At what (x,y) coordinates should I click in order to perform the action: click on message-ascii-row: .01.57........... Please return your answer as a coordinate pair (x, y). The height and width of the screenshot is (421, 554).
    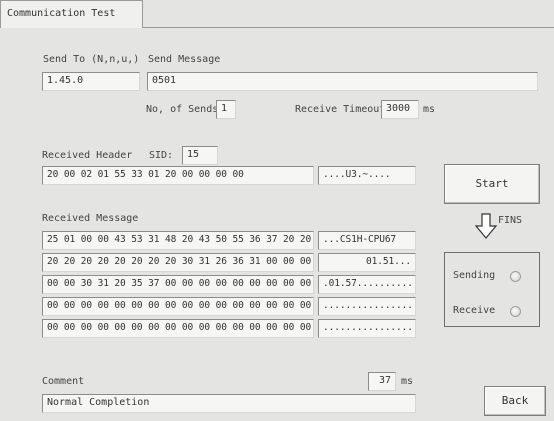
    Looking at the image, I should click on (367, 284).